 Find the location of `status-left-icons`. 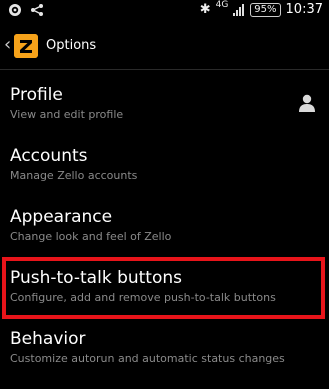

status-left-icons is located at coordinates (26, 10).